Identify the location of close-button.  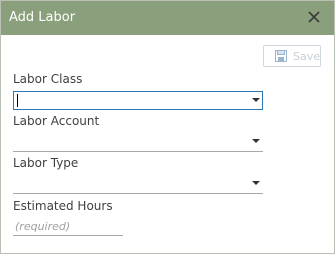
(314, 17).